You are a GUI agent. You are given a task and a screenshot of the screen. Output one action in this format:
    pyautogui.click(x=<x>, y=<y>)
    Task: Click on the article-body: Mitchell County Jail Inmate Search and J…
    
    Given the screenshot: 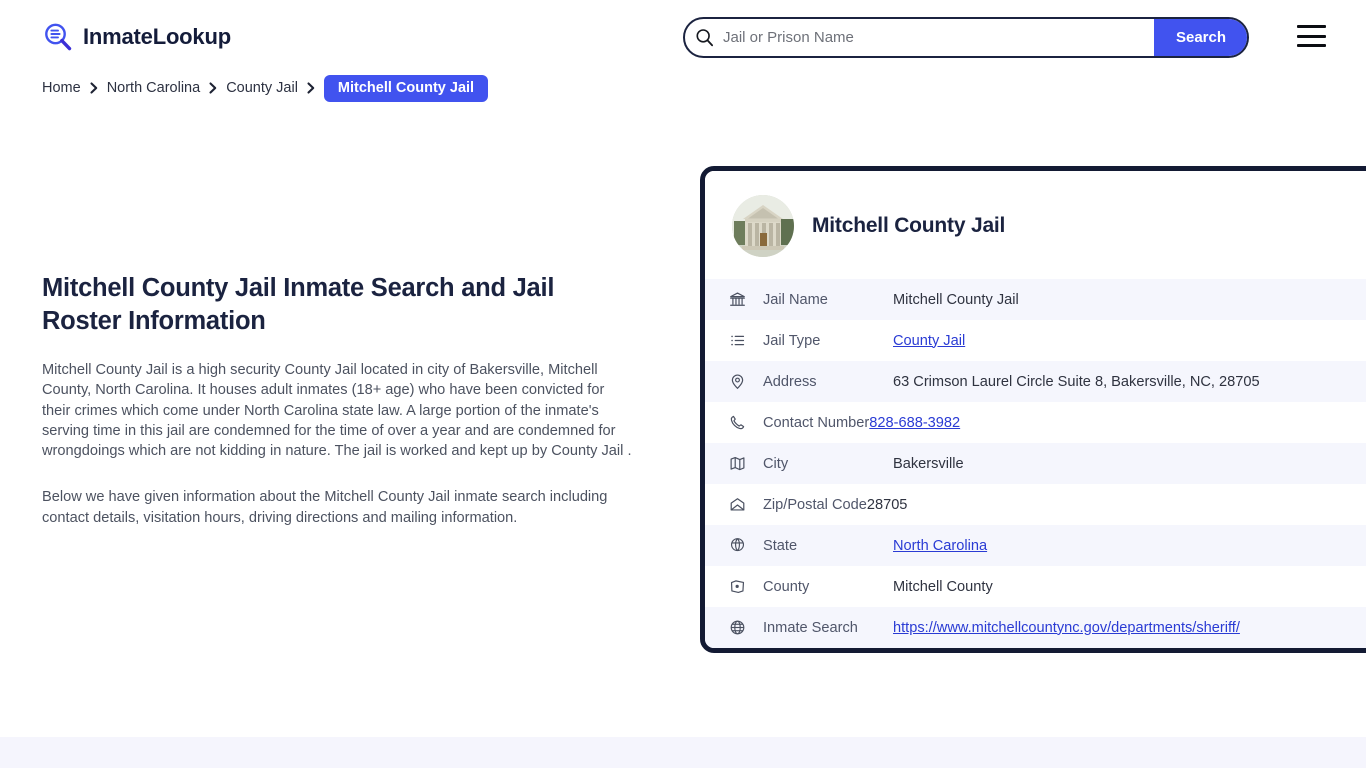 What is the action you would take?
    pyautogui.click(x=338, y=400)
    